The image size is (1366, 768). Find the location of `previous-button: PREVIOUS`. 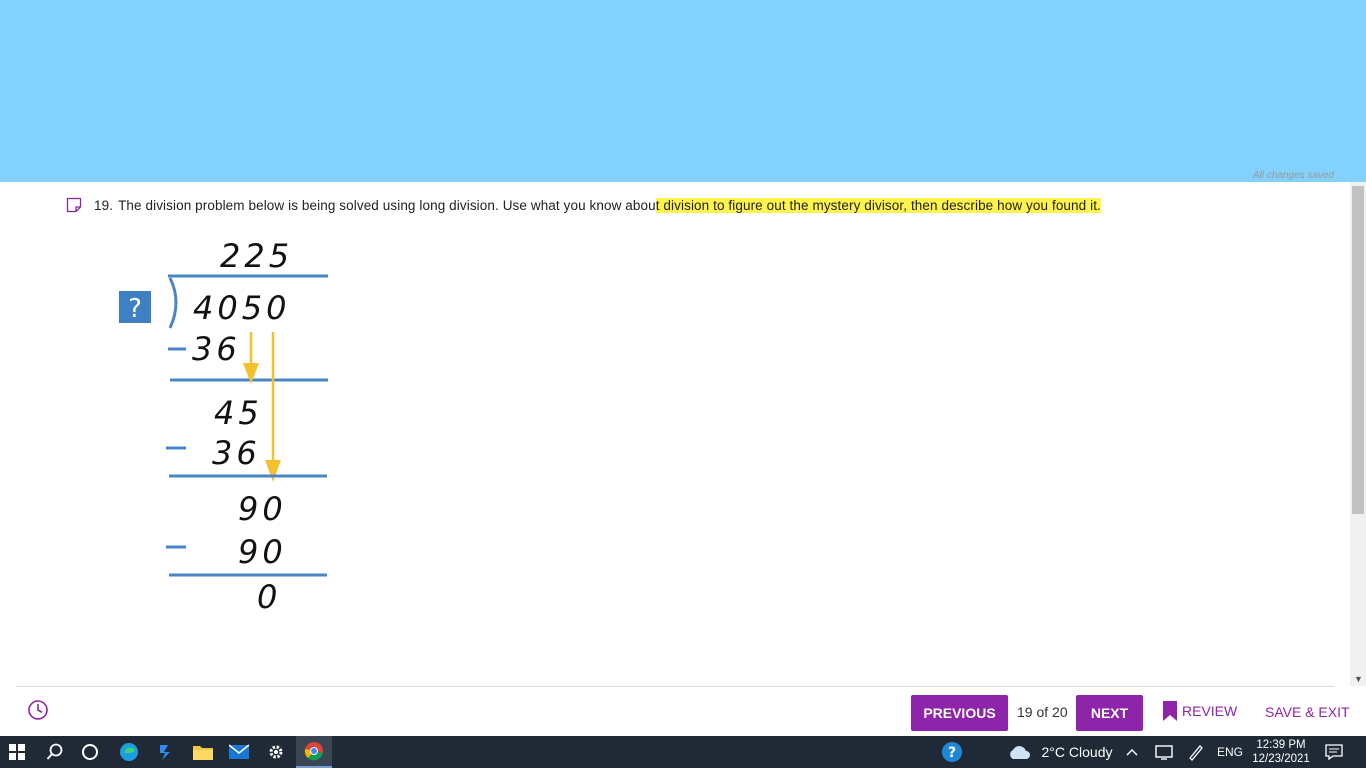

previous-button: PREVIOUS is located at coordinates (959, 713).